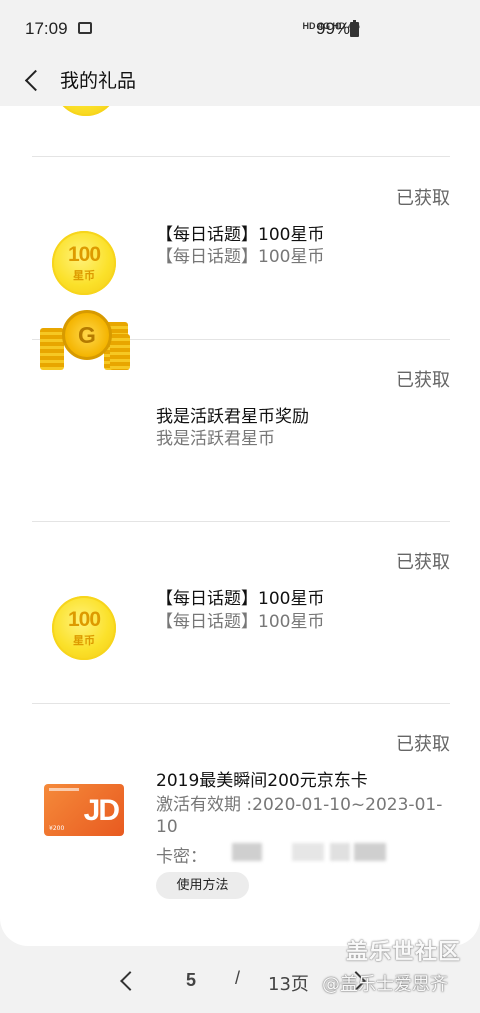 Image resolution: width=480 pixels, height=1013 pixels. Describe the element at coordinates (46, 28) in the screenshot. I see `status-time: 17:09` at that location.